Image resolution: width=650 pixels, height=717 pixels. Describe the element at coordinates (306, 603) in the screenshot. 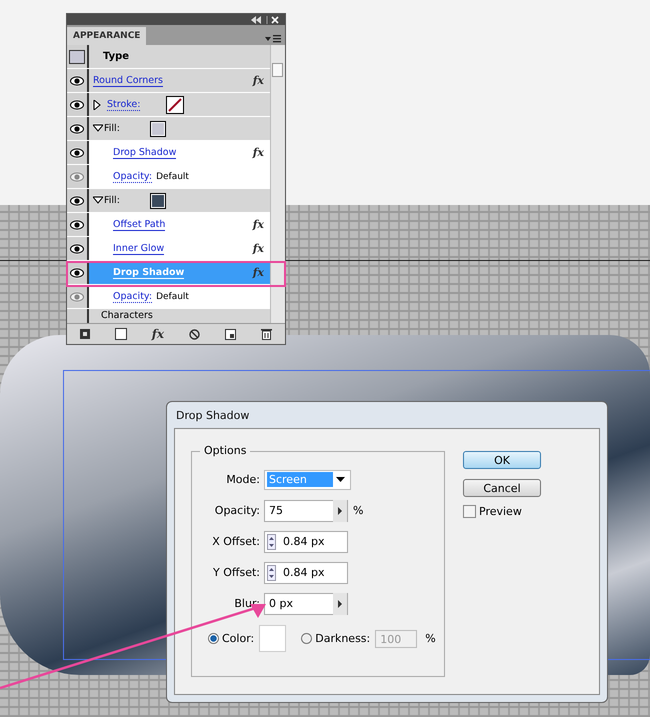

I see `input-field: 0 px` at that location.